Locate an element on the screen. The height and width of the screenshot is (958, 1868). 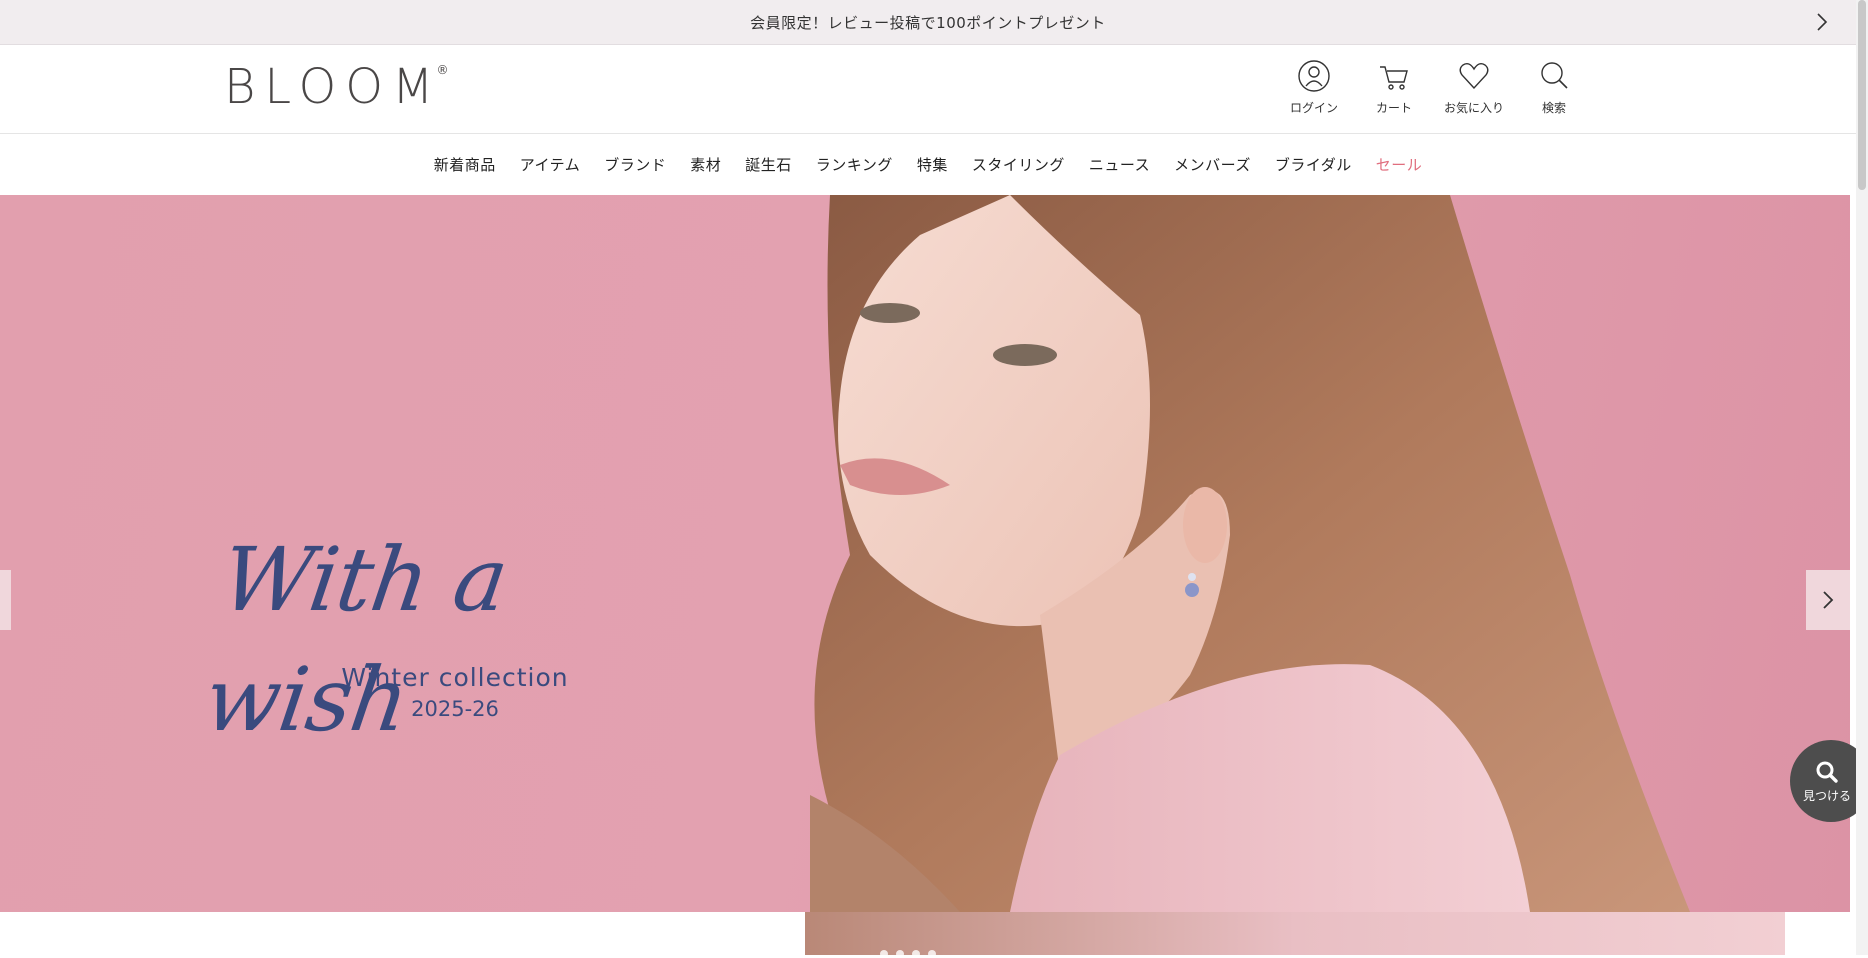
favorites-label: お気に入り is located at coordinates (1473, 108).